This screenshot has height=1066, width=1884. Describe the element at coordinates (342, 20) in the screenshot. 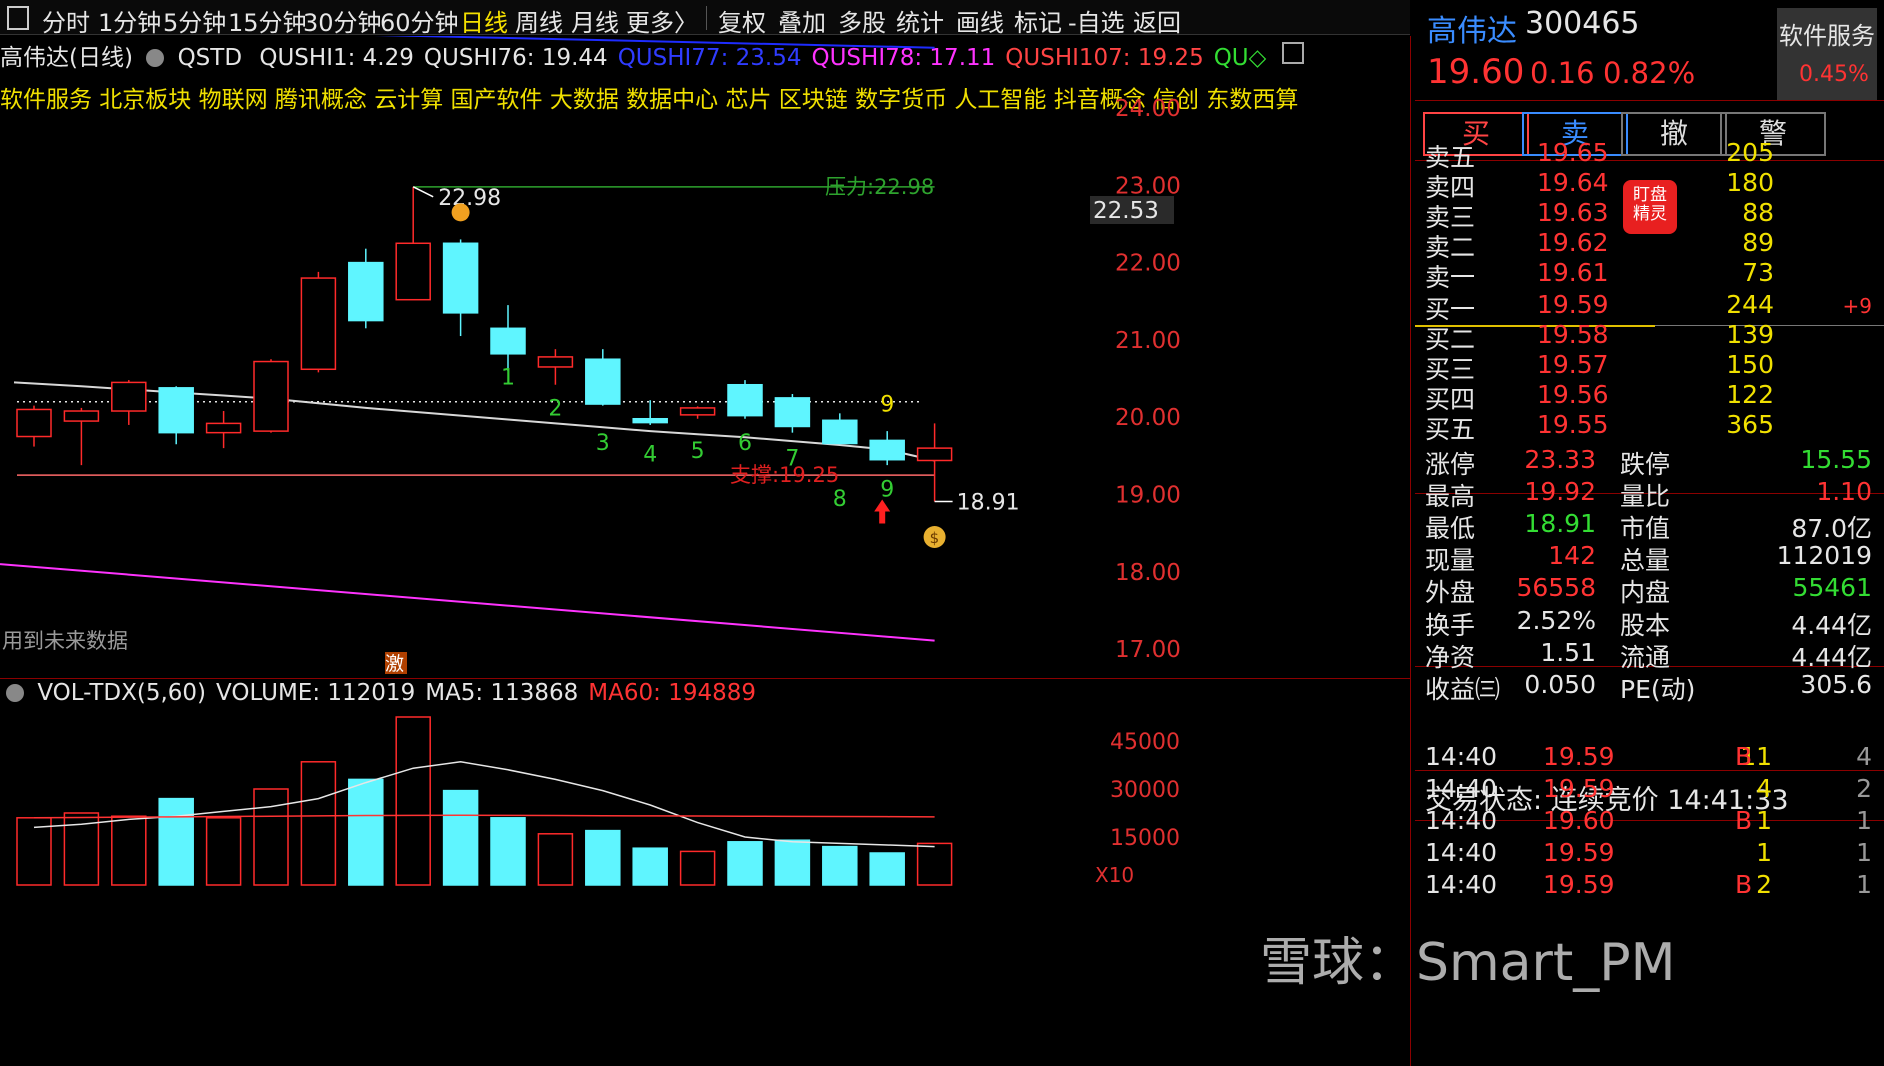

I see `tab-period-4: 30分钟` at that location.